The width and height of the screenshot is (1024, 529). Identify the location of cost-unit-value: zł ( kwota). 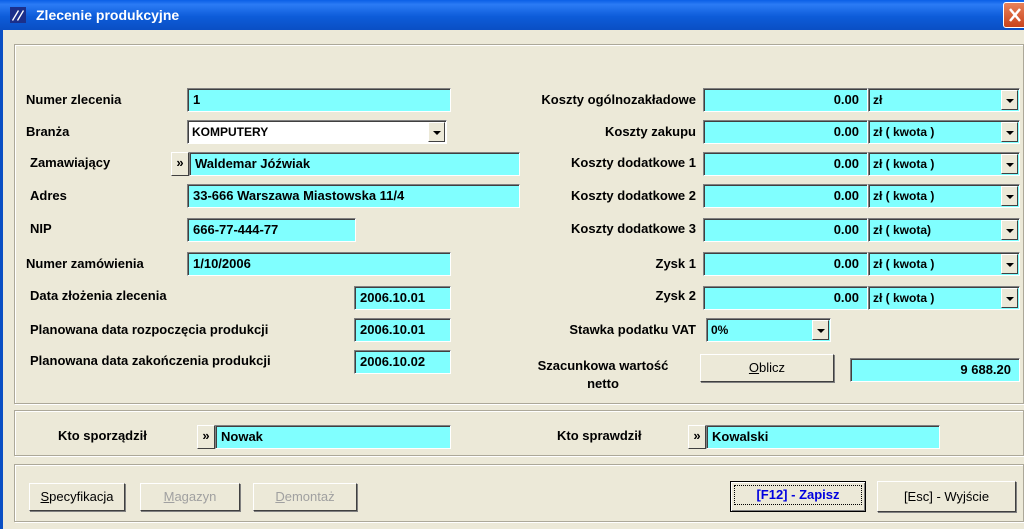
(944, 230).